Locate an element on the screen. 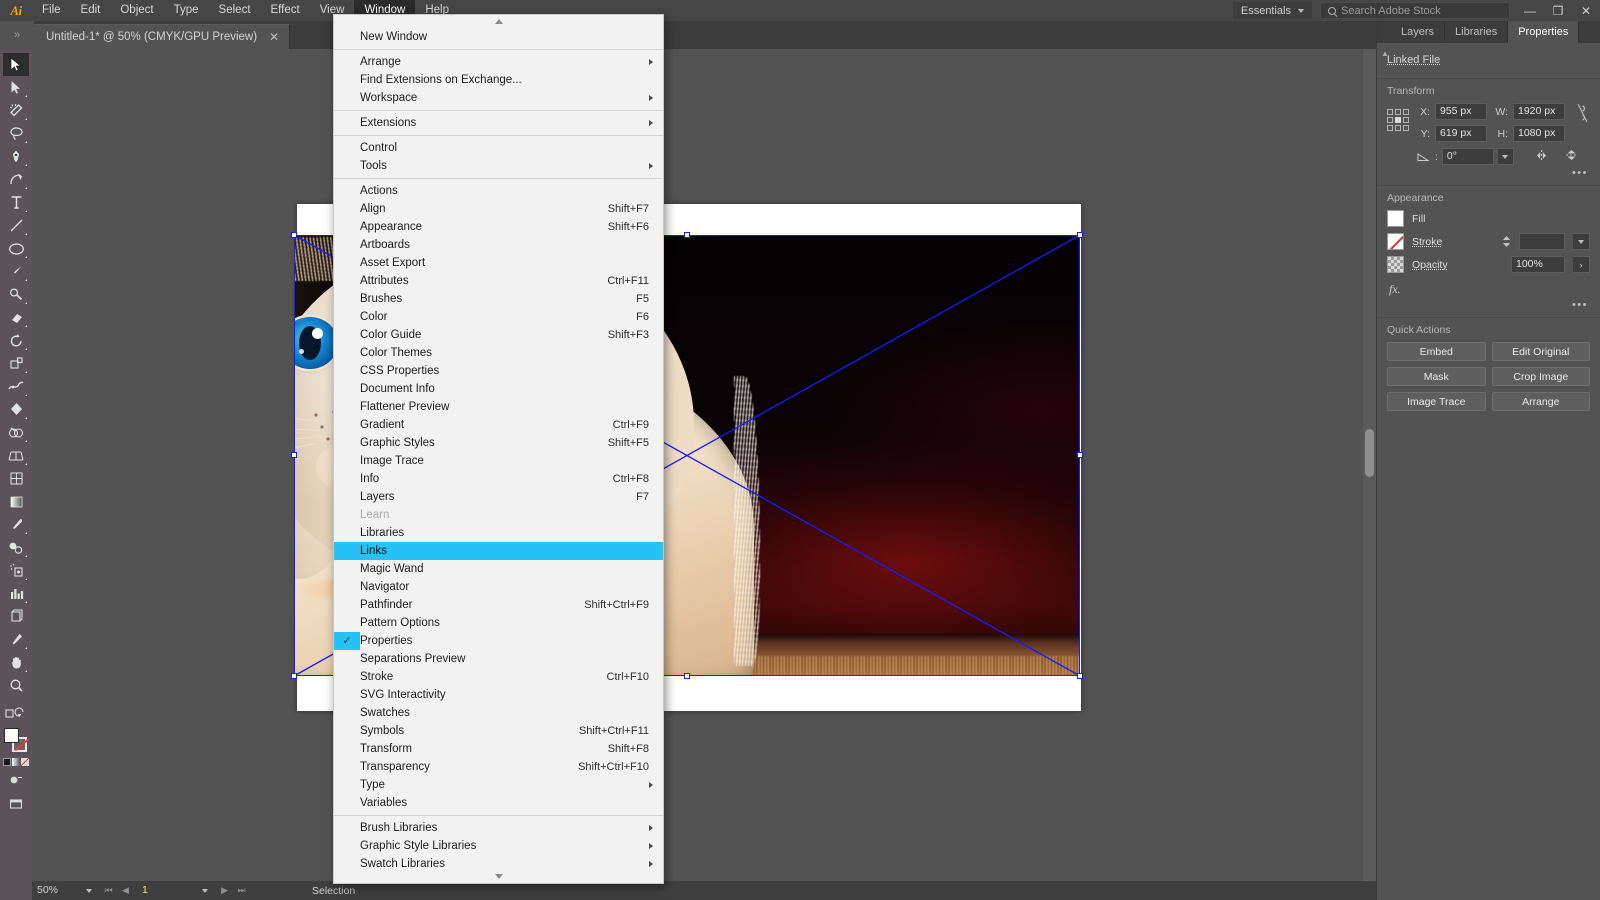 This screenshot has width=1600, height=900. menu-item-actions: Actions is located at coordinates (498, 191).